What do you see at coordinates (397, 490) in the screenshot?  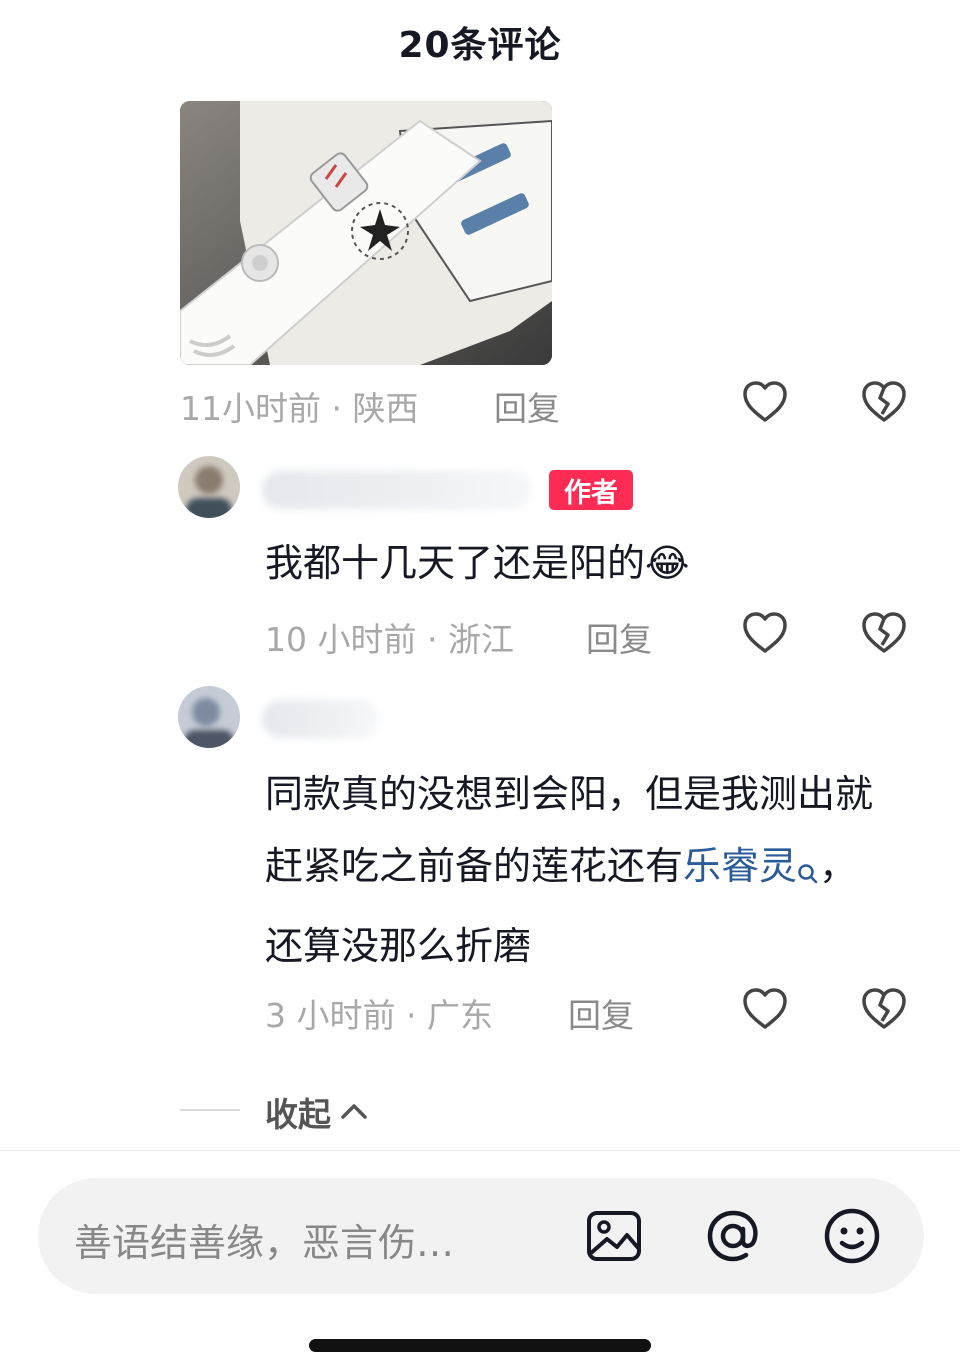 I see `comment-2-username-blurred` at bounding box center [397, 490].